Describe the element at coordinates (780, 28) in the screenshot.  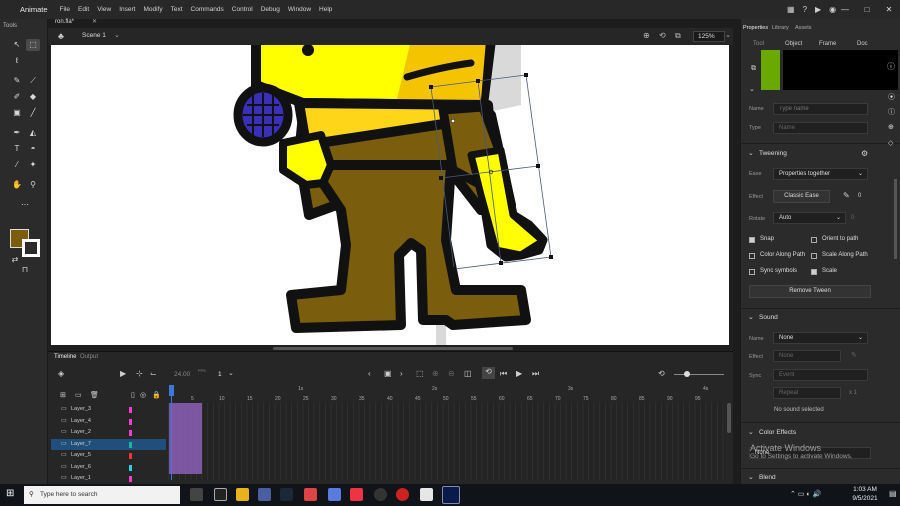
I see `tab-library: Library` at that location.